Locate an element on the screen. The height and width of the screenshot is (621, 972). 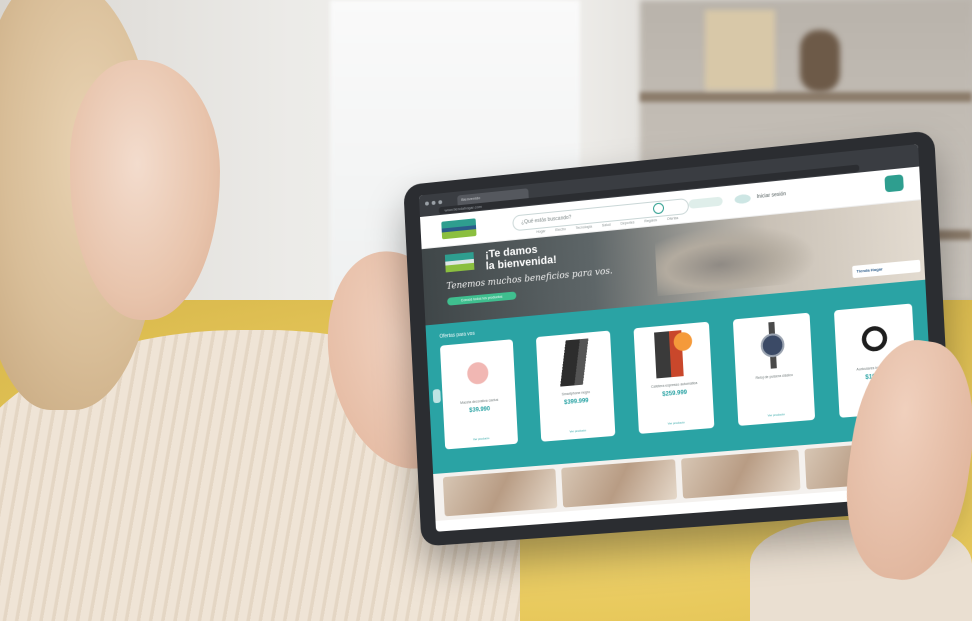
hero-cta-button: Conocé todos los productos is located at coordinates (482, 298).